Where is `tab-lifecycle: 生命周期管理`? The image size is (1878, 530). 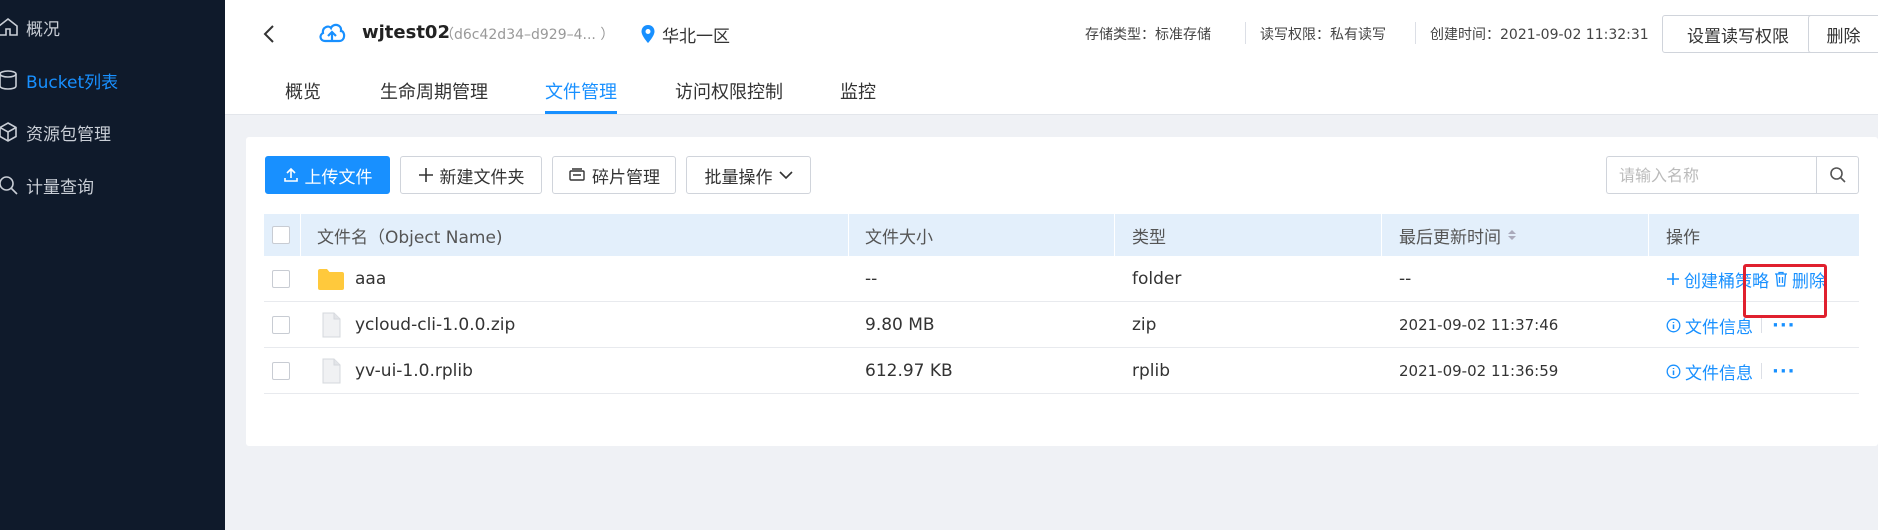 tab-lifecycle: 生命周期管理 is located at coordinates (434, 96).